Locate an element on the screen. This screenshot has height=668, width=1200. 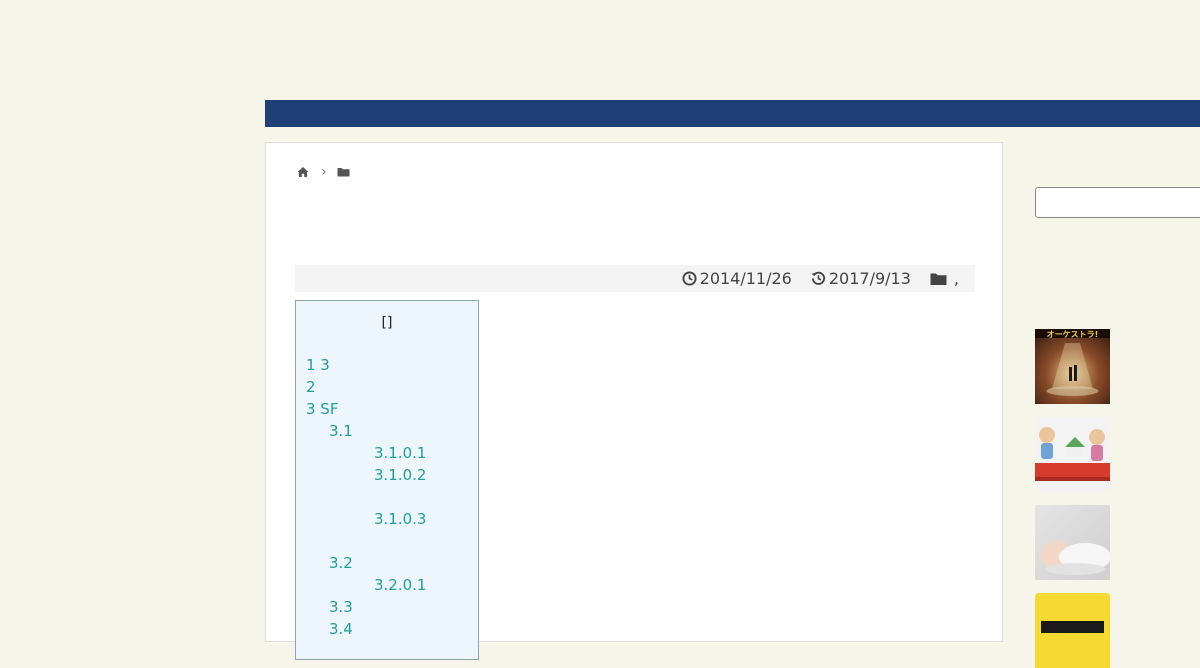
toc-item: 3.1.0.2 is located at coordinates (366, 475).